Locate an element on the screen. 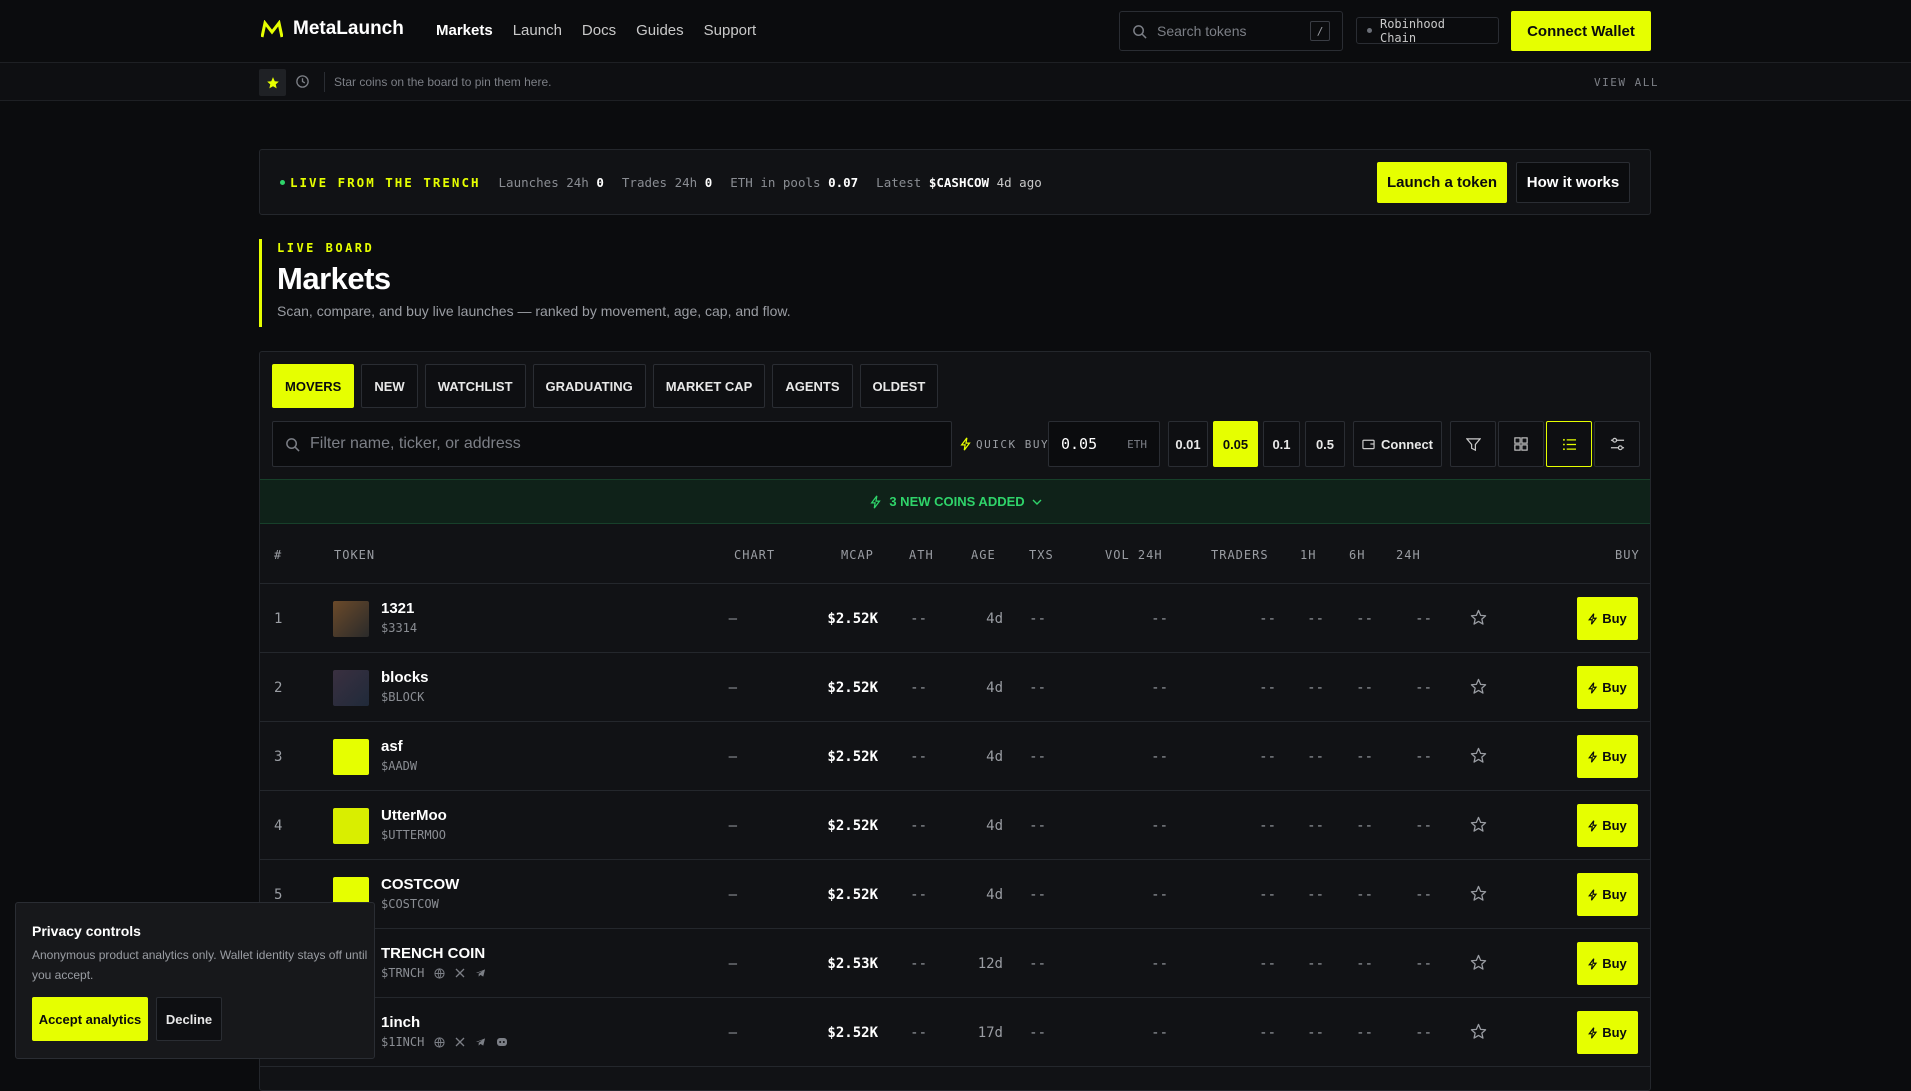 This screenshot has width=1911, height=1091. token-ticker-line: $1INCH is located at coordinates (444, 1042).